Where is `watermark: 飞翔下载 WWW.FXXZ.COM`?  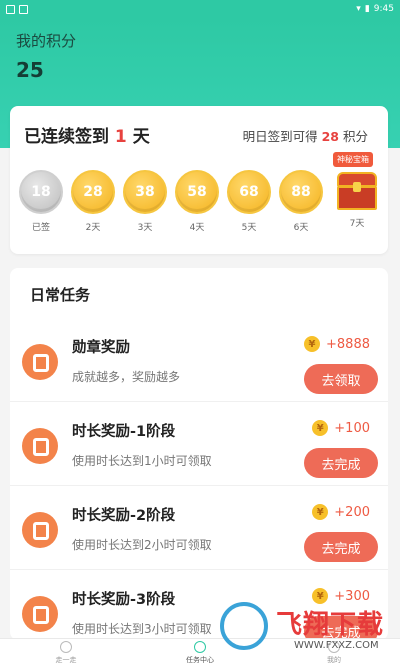
watermark: 飞翔下载 WWW.FXXZ.COM is located at coordinates (306, 627).